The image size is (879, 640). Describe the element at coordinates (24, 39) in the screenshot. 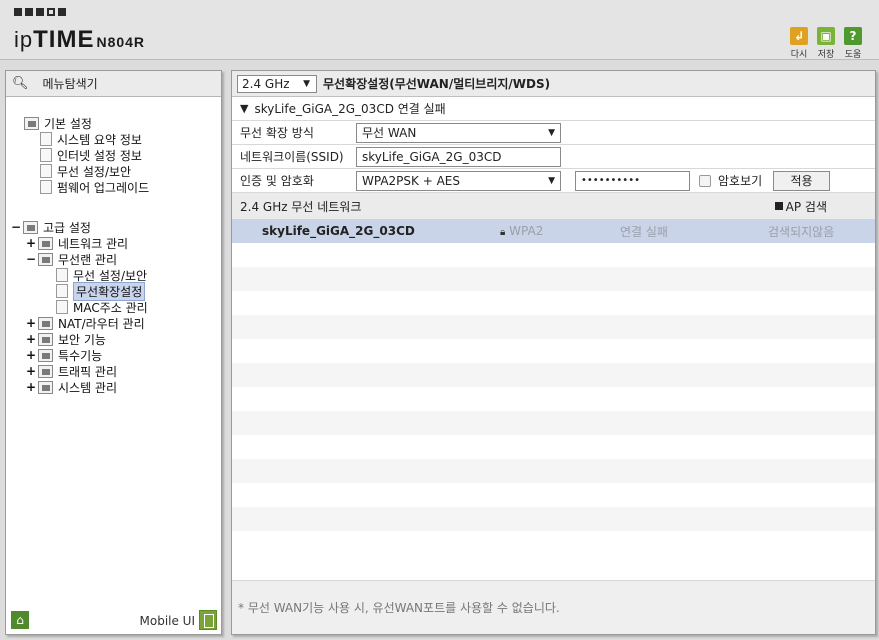

I see `logo-prefix: ip` at that location.